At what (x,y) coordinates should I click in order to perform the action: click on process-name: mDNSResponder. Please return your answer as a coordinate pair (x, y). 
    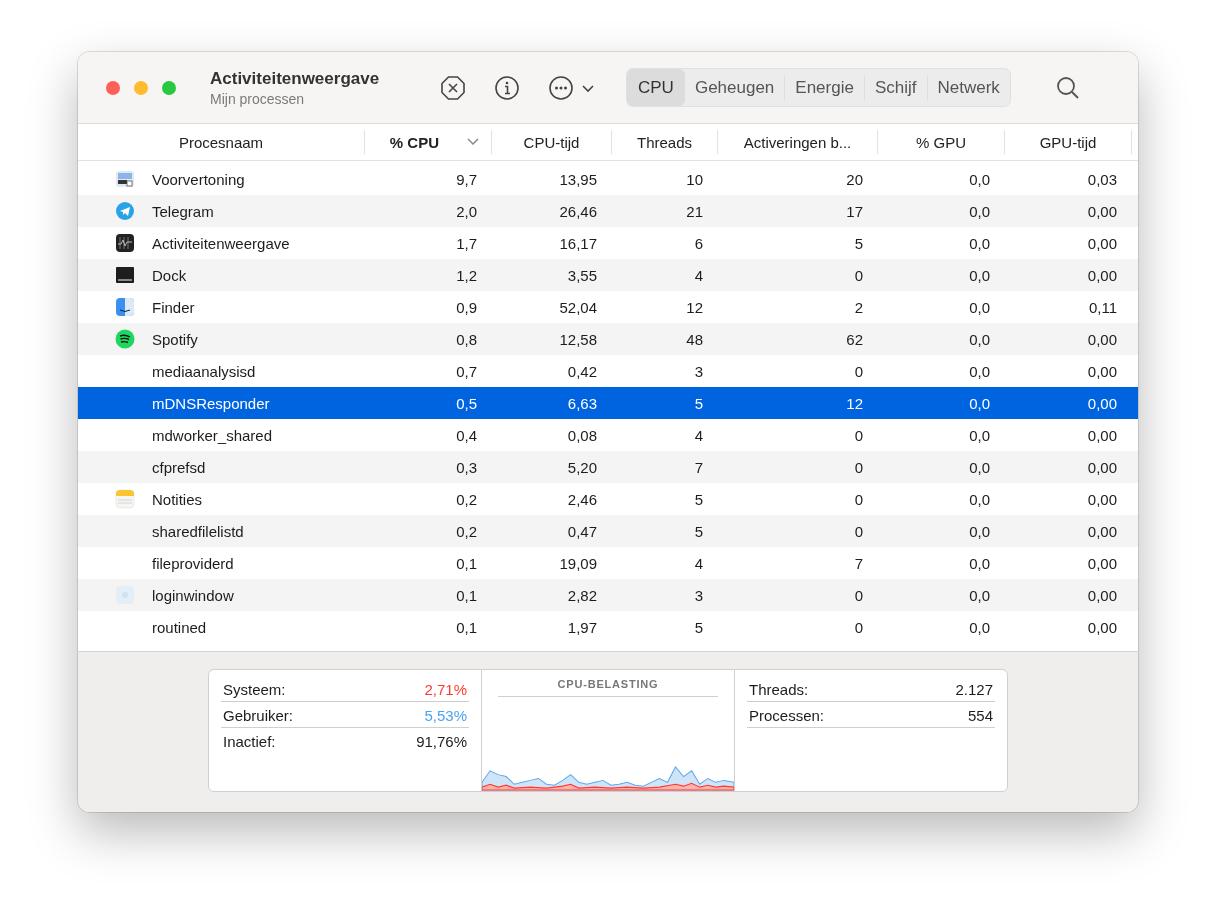
    Looking at the image, I should click on (211, 403).